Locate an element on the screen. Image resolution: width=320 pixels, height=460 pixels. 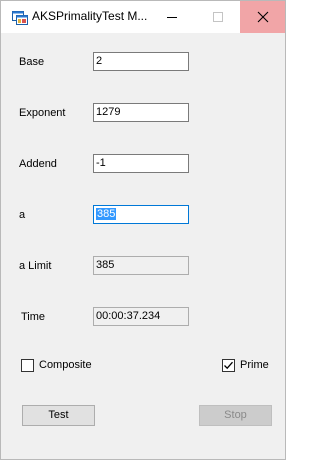
test-button: Test is located at coordinates (58, 415).